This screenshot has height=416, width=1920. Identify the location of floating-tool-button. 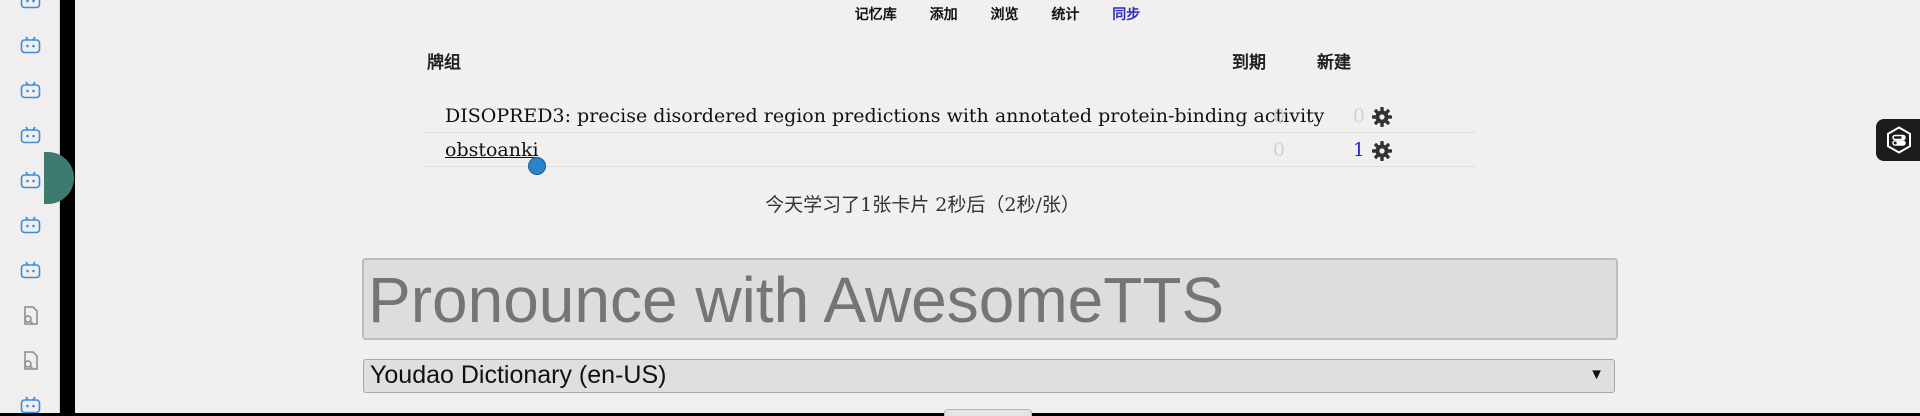
(1898, 140).